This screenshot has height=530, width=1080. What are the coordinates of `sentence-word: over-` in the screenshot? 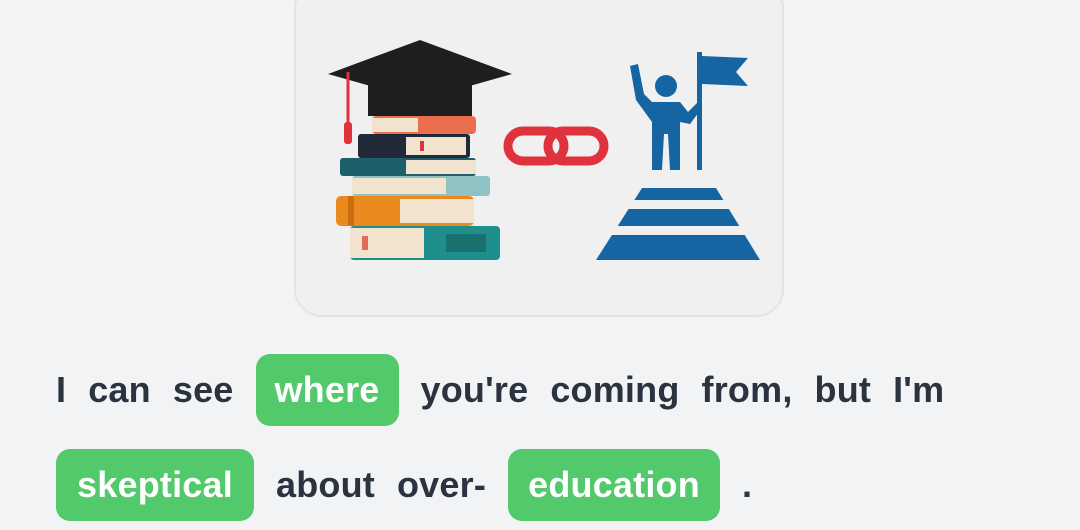 It's located at (441, 484).